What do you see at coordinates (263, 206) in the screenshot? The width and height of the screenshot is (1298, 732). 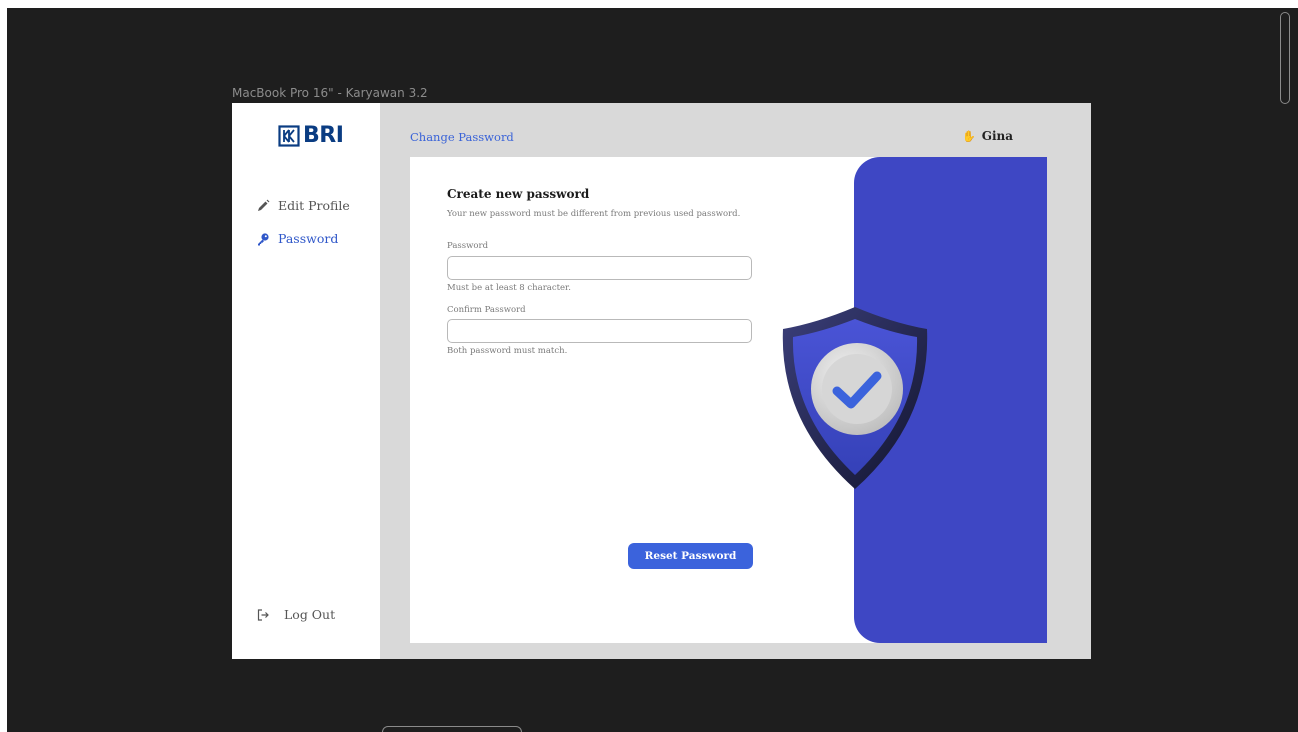 I see `pencil-icon` at bounding box center [263, 206].